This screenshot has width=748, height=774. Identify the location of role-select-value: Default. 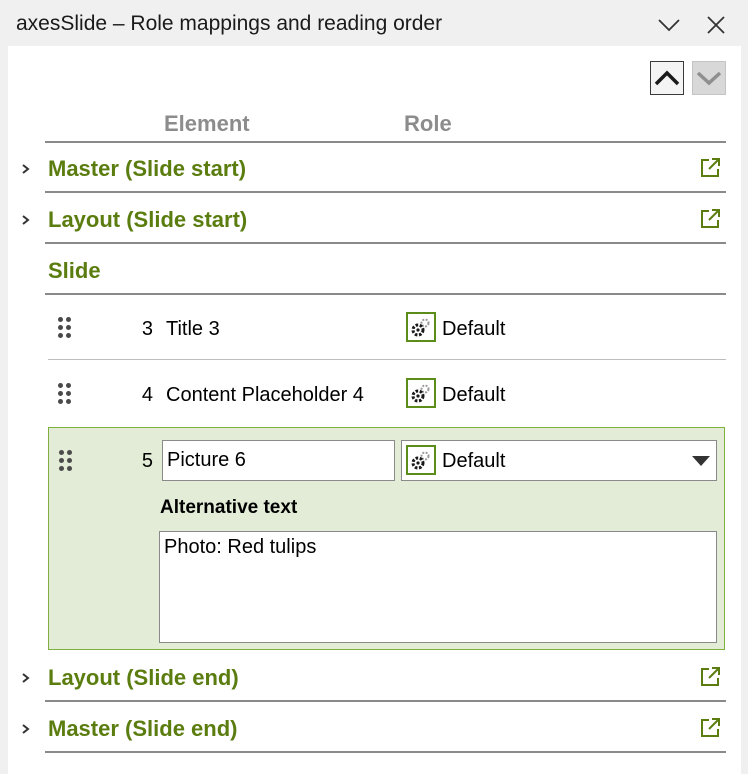
(474, 461).